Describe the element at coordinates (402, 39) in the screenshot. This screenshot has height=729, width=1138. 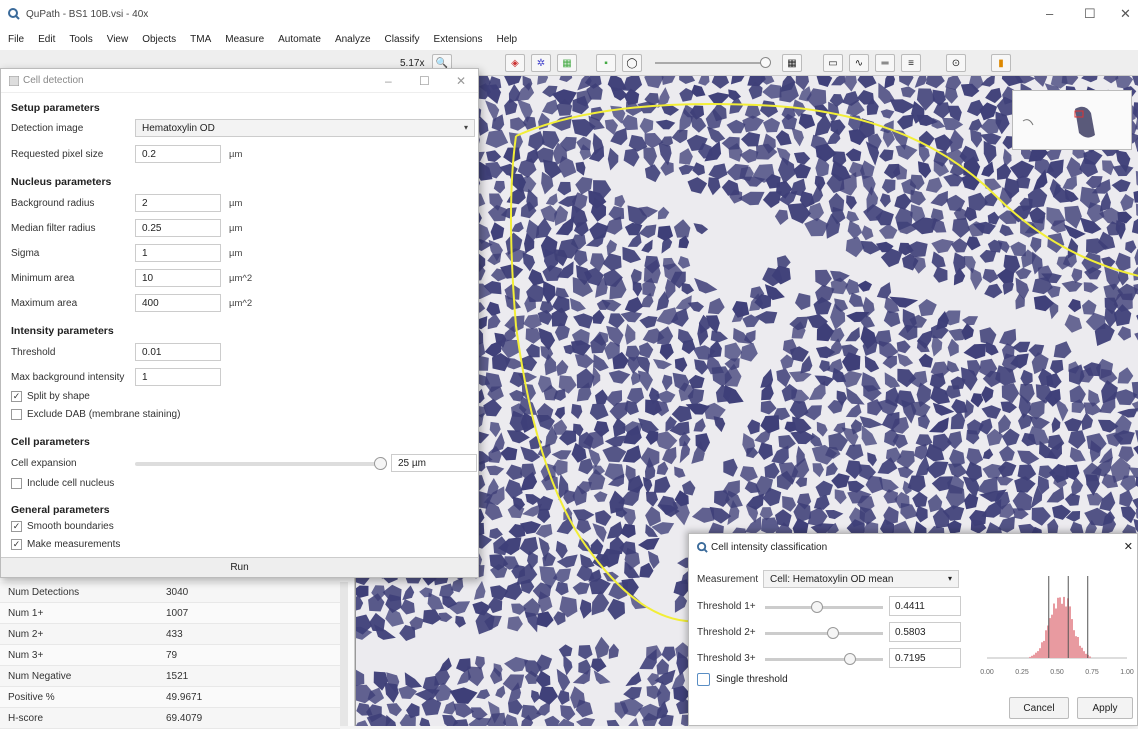
I see `menu-classify: Classify` at that location.